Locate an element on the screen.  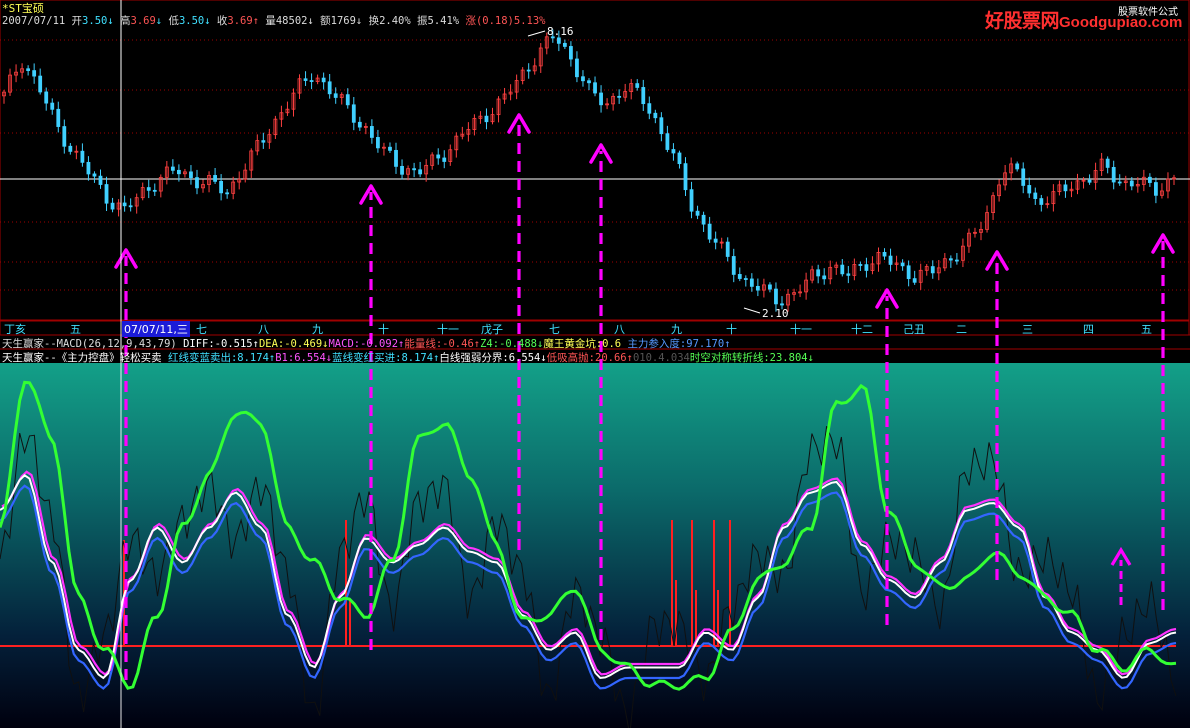
close-arrow-icon: ↑ is located at coordinates (256, 21).